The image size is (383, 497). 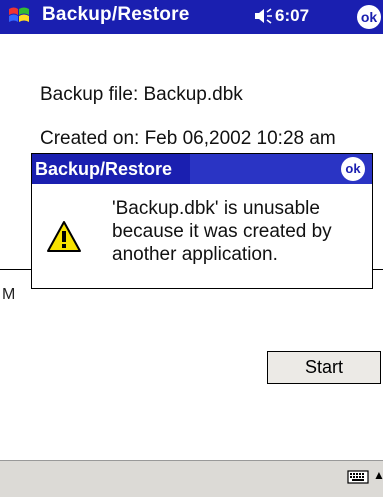 I want to click on start-button: Start, so click(x=324, y=367).